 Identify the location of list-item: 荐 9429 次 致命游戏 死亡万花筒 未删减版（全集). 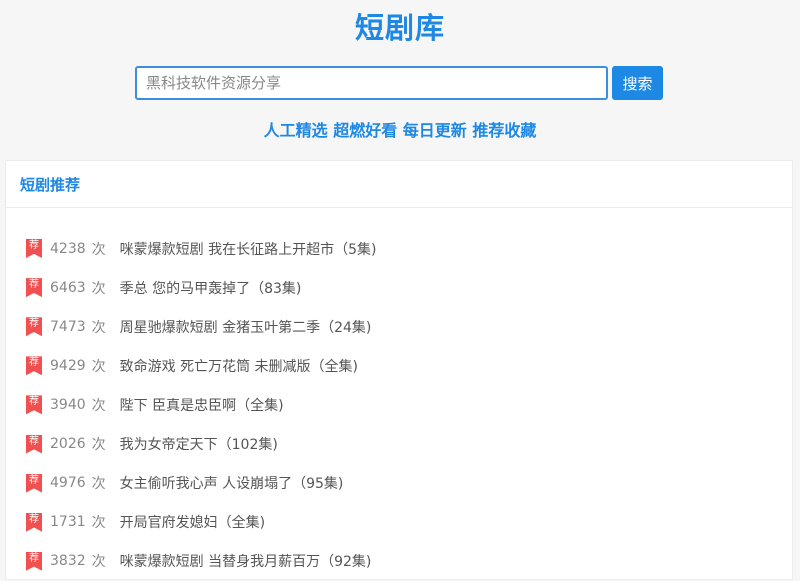
(399, 365).